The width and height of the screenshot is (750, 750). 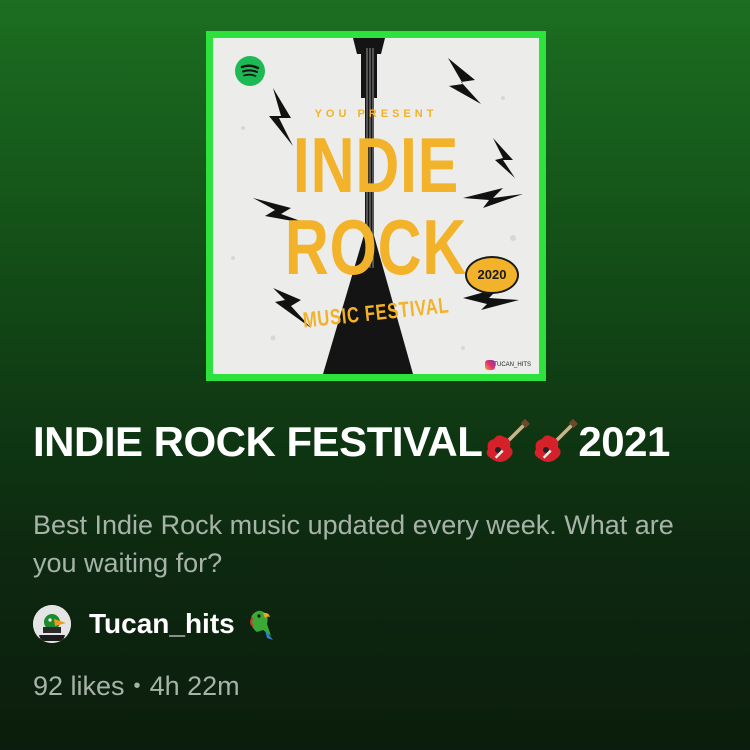 What do you see at coordinates (376, 114) in the screenshot?
I see `cover-presenter-text: YOU PRESENT` at bounding box center [376, 114].